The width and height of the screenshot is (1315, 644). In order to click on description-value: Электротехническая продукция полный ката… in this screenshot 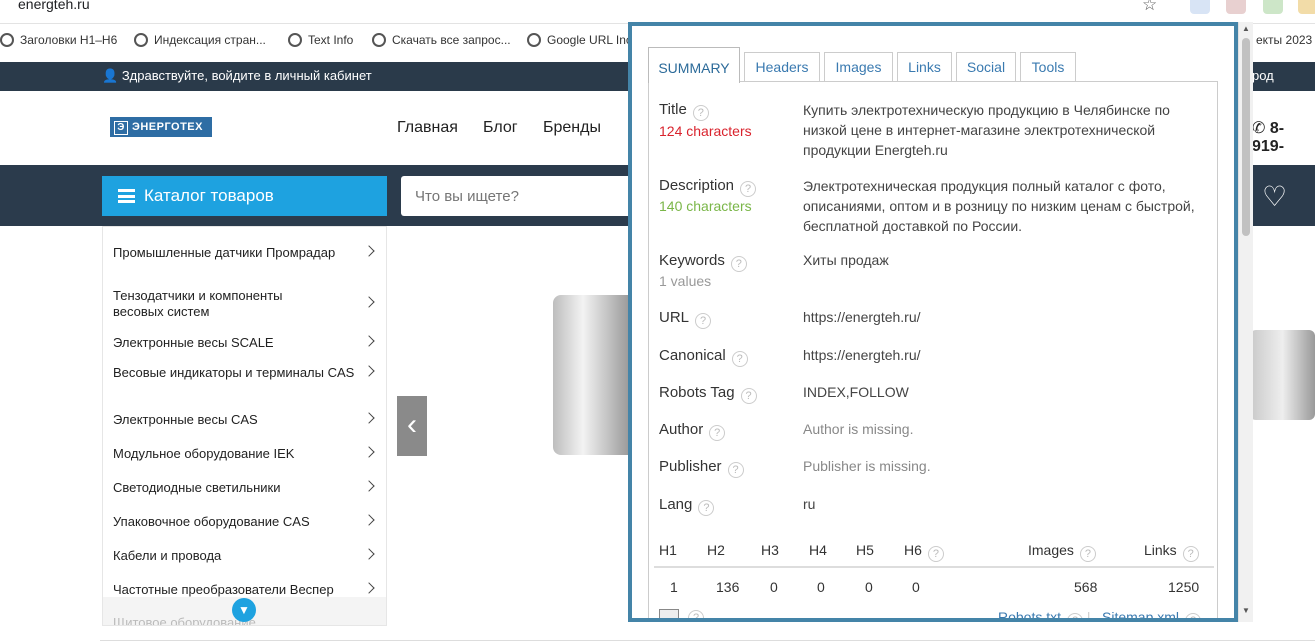, I will do `click(999, 206)`.